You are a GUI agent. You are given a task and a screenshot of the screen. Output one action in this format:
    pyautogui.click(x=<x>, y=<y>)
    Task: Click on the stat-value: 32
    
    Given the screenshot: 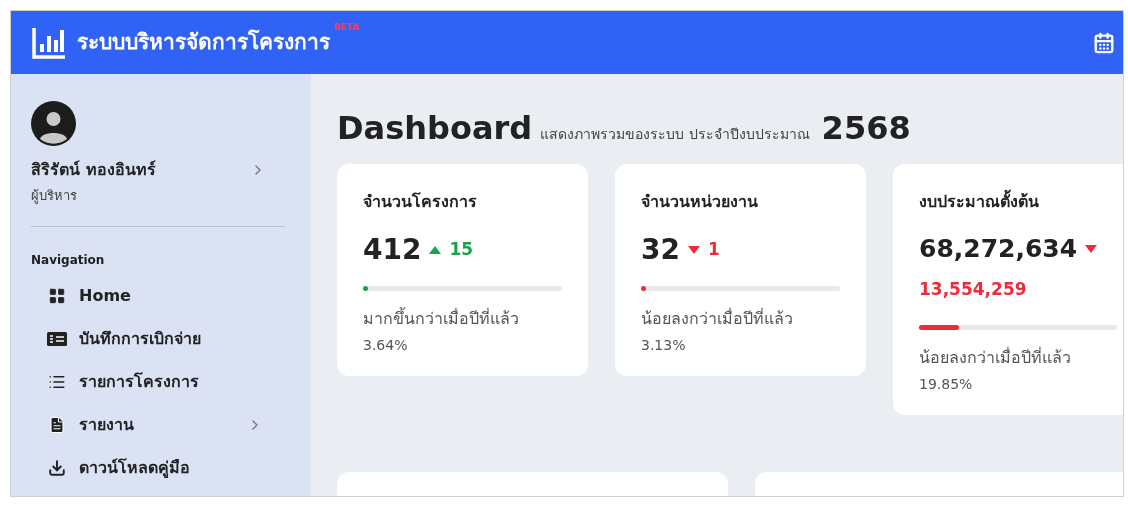 What is the action you would take?
    pyautogui.click(x=660, y=250)
    